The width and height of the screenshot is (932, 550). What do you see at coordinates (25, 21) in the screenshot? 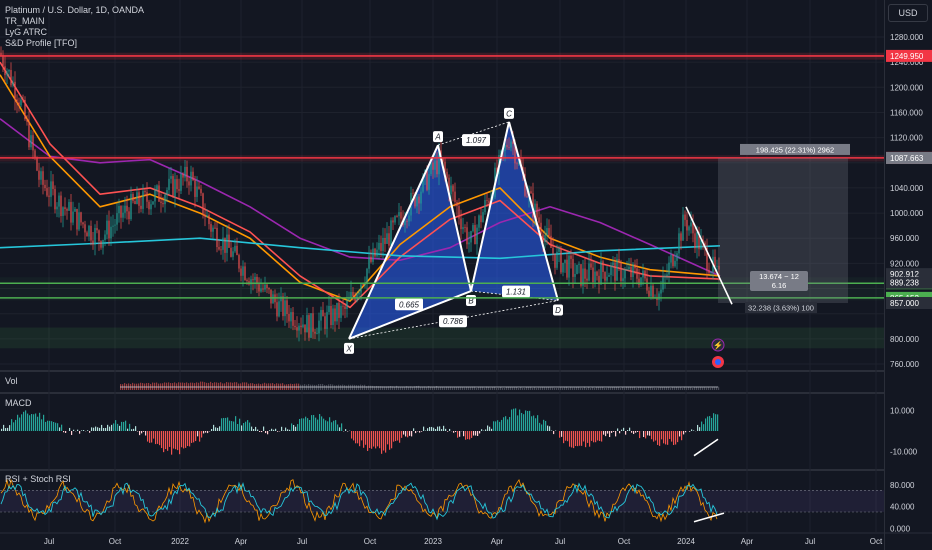
I see `indicator-tr-main: TR_MAIN` at bounding box center [25, 21].